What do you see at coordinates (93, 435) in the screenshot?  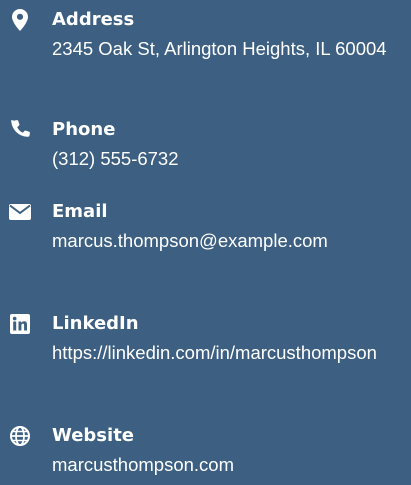 I see `website-label: Website` at bounding box center [93, 435].